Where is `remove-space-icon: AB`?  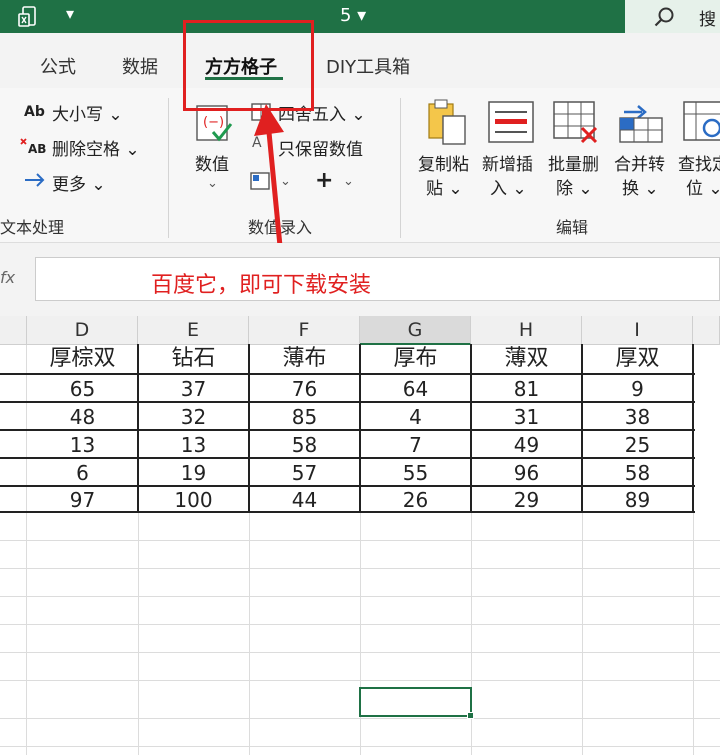 remove-space-icon: AB is located at coordinates (33, 147).